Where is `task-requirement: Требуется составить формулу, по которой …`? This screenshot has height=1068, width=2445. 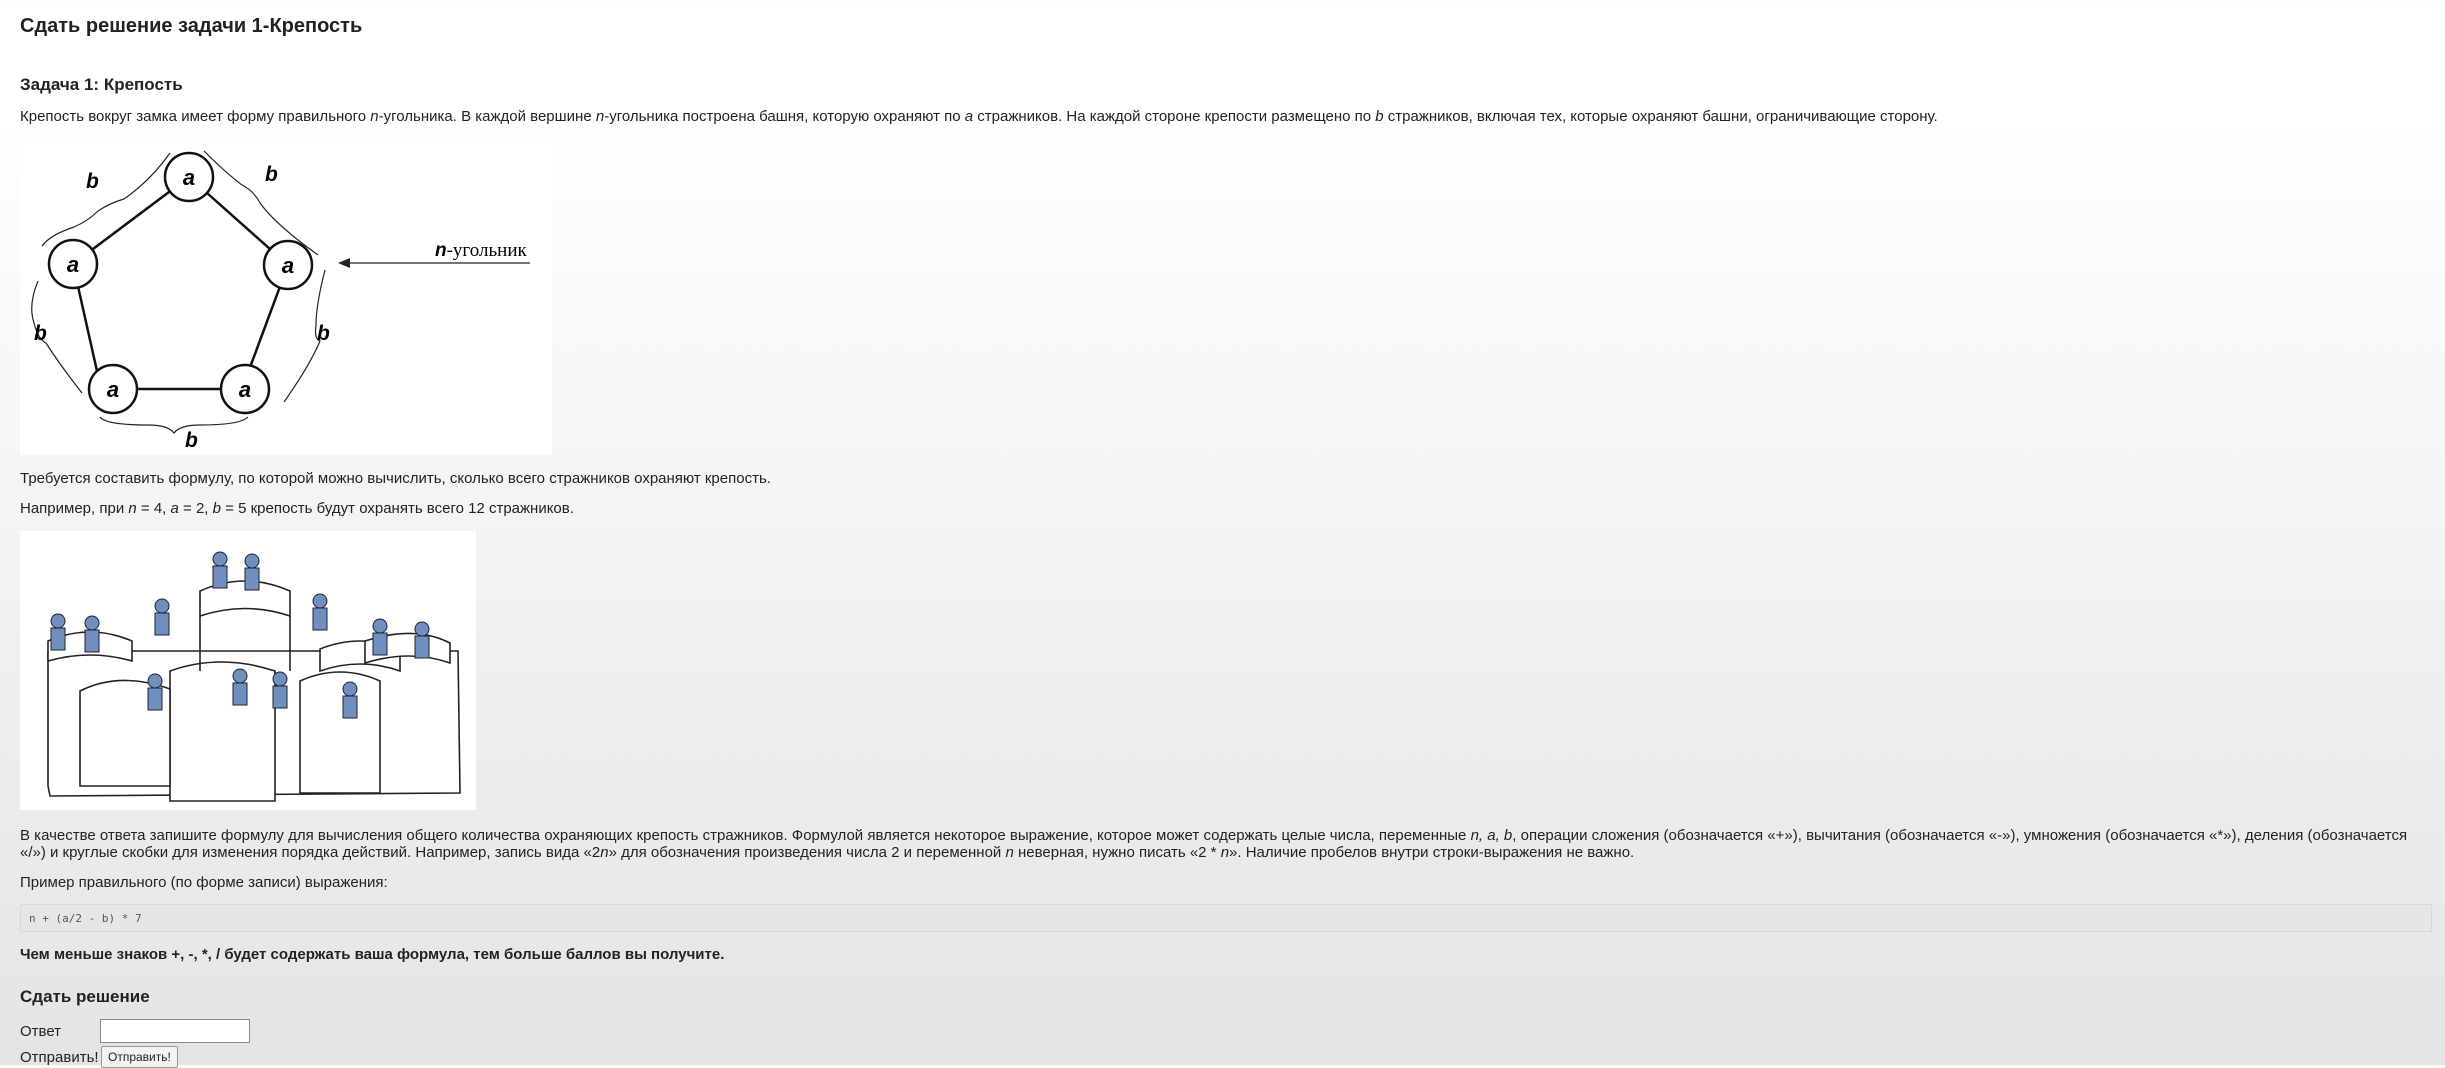
task-requirement: Требуется составить формулу, по которой … is located at coordinates (395, 478).